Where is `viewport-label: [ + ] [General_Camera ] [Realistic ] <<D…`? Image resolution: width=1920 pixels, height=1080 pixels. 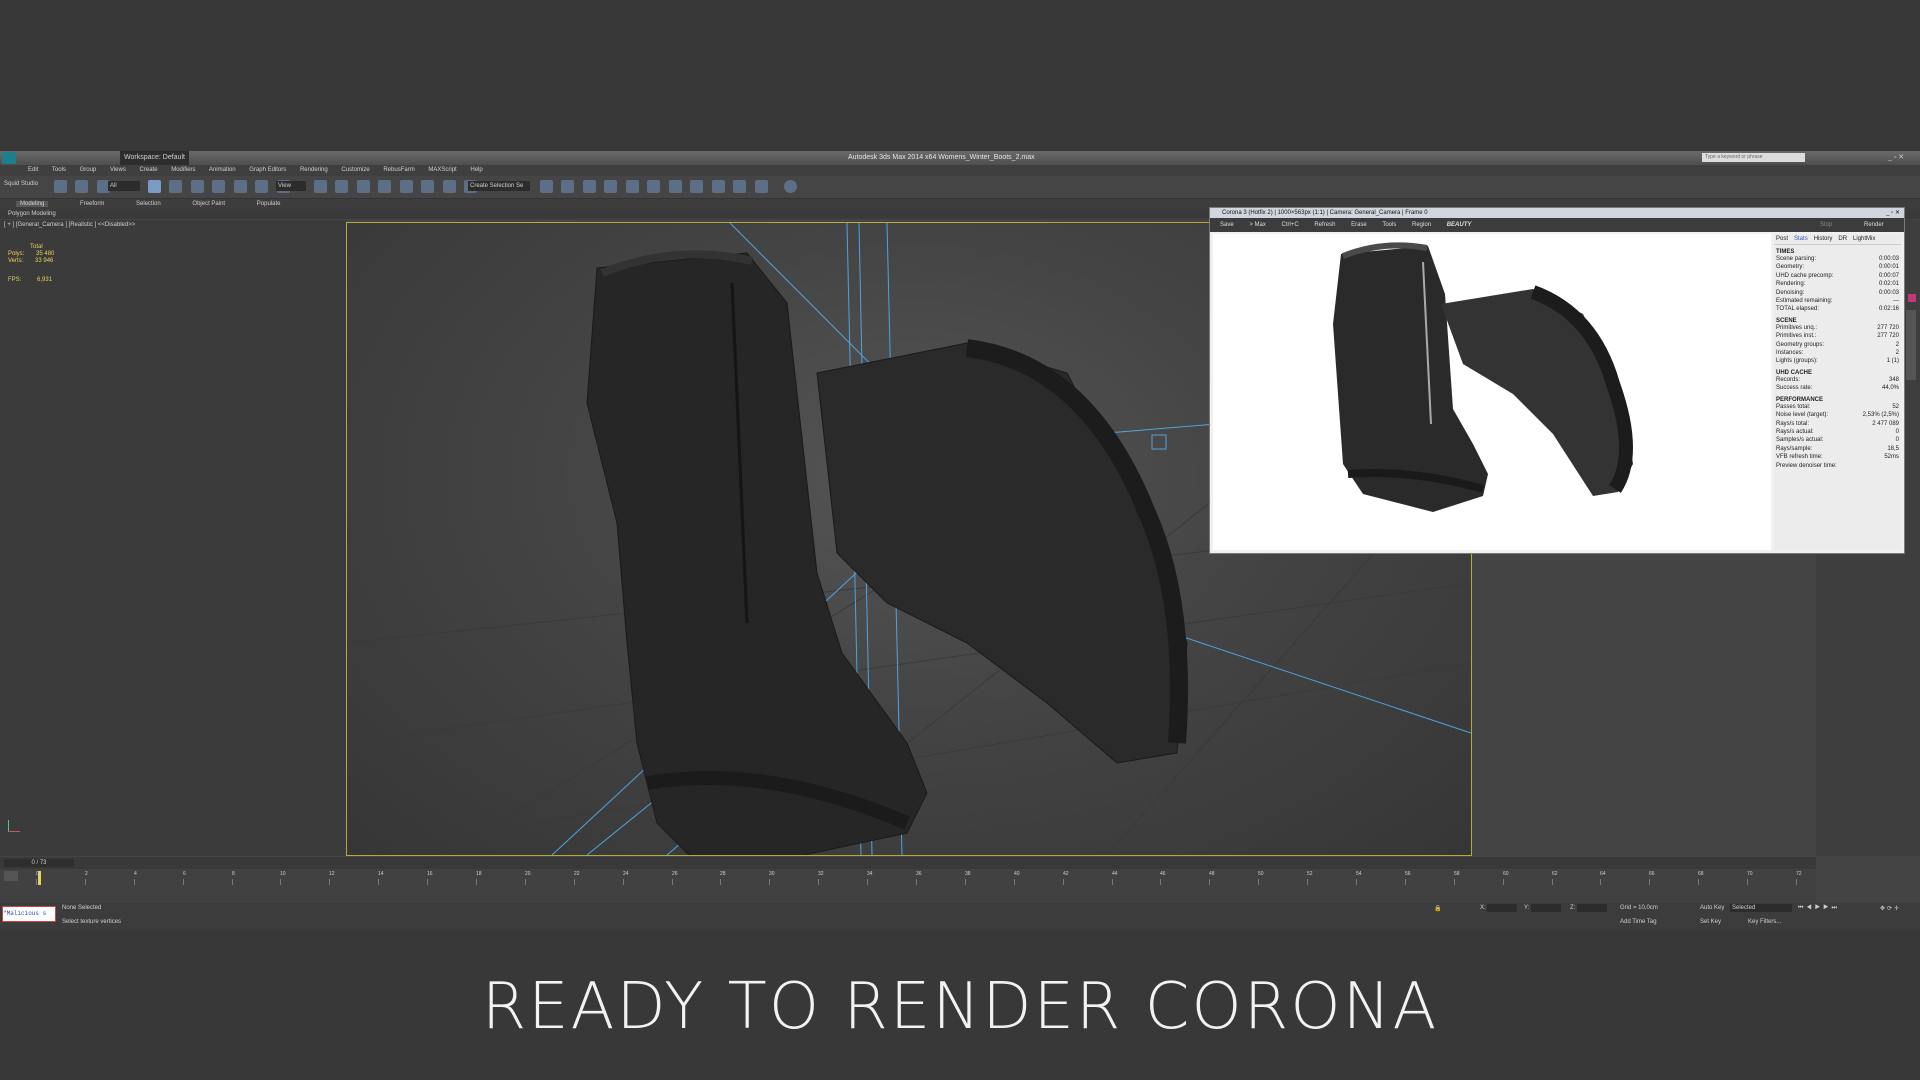
viewport-label: [ + ] [General_Camera ] [Realistic ] <<D… is located at coordinates (69, 225).